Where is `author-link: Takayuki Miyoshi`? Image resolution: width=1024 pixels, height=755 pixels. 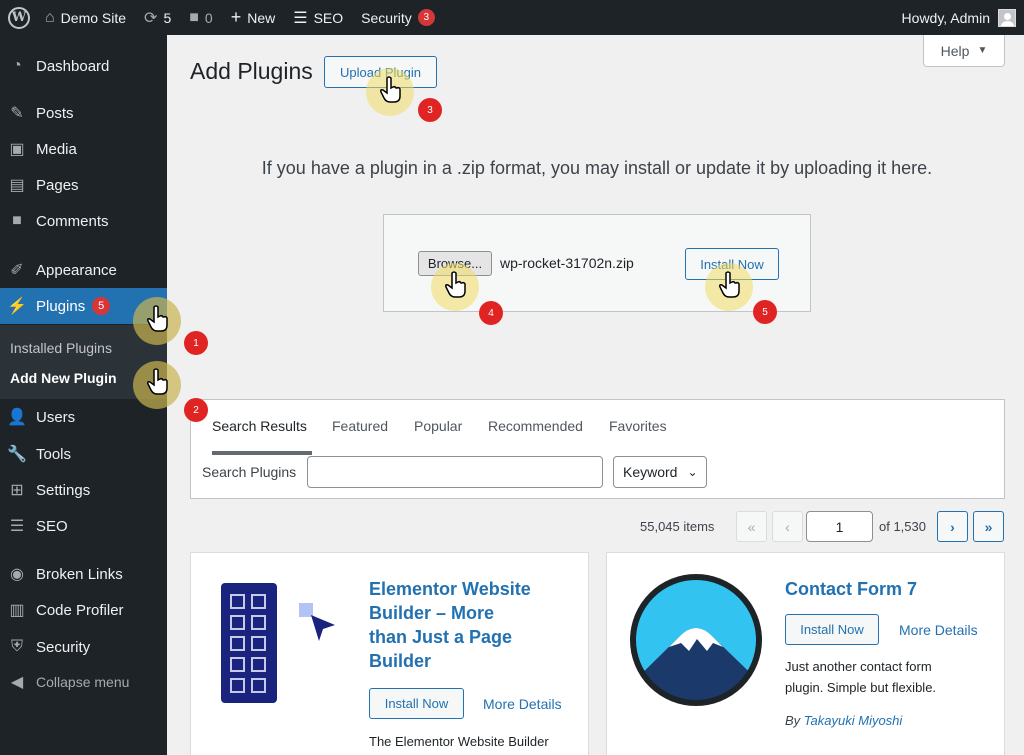 author-link: Takayuki Miyoshi is located at coordinates (853, 720).